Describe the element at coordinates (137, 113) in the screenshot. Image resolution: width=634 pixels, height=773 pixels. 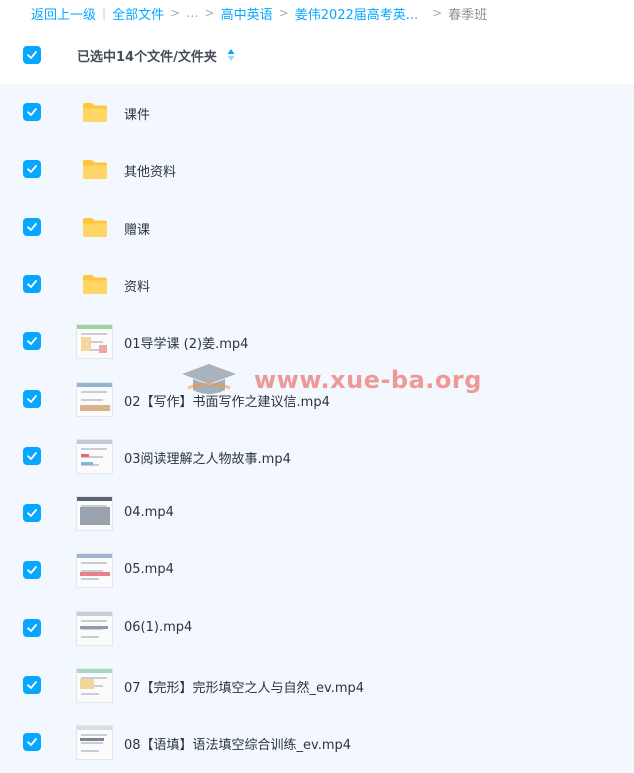
I see `folder-name: 课件` at that location.